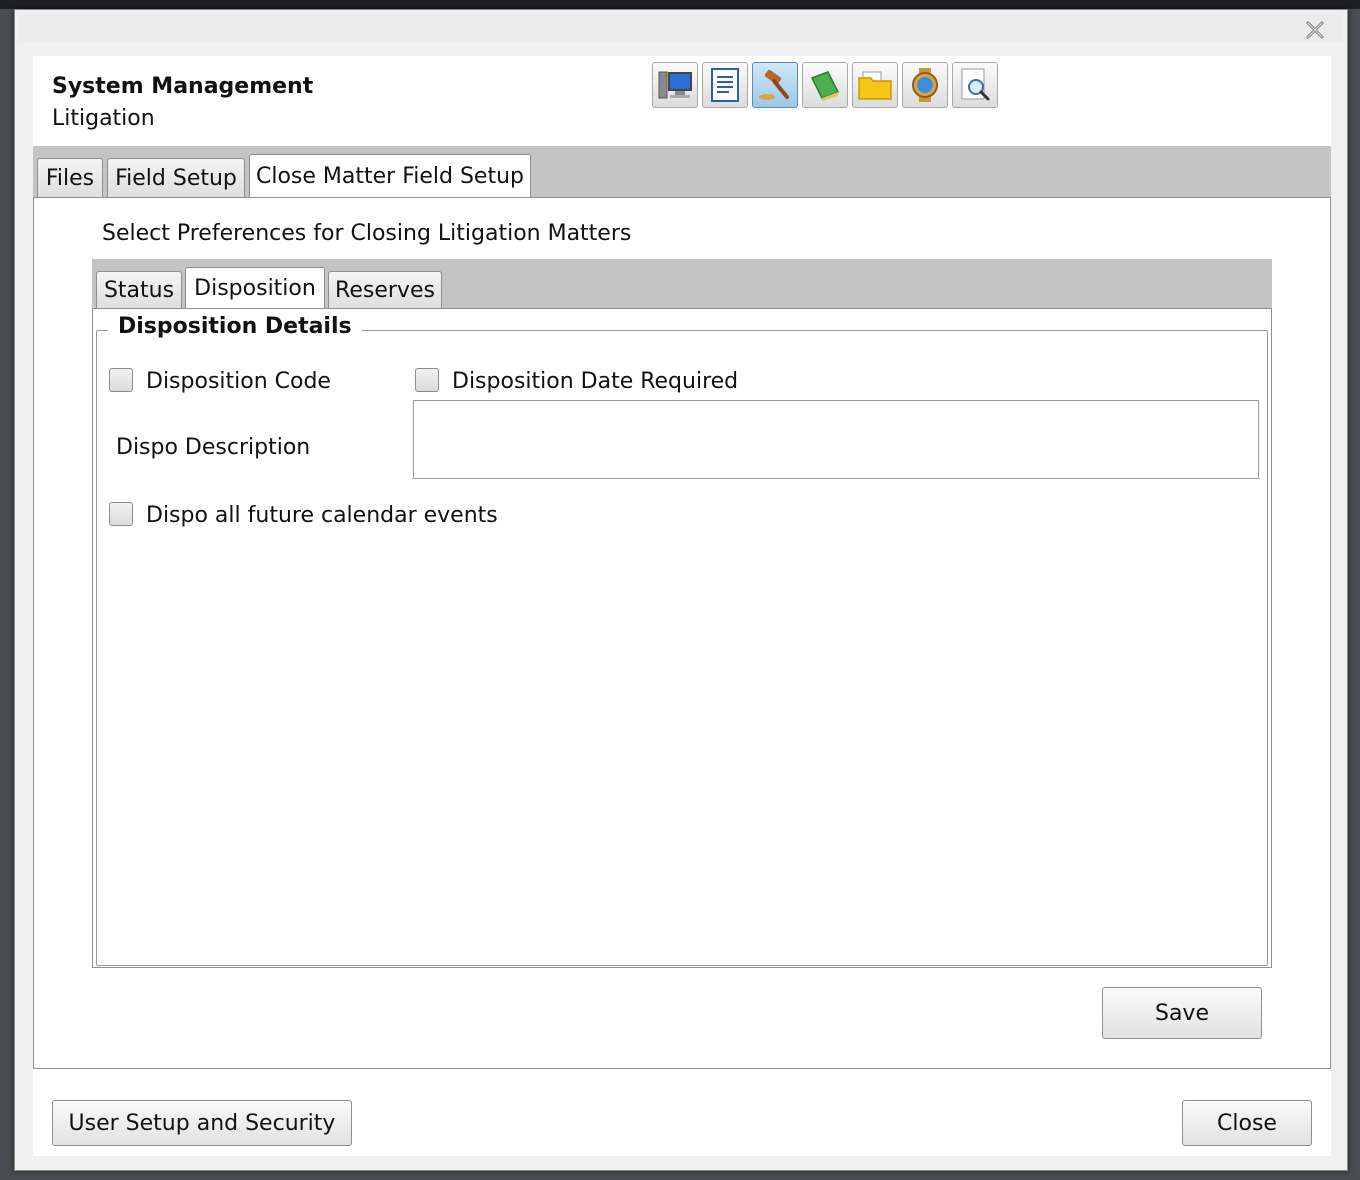  Describe the element at coordinates (427, 380) in the screenshot. I see `disposition-date-required-checkbox` at that location.